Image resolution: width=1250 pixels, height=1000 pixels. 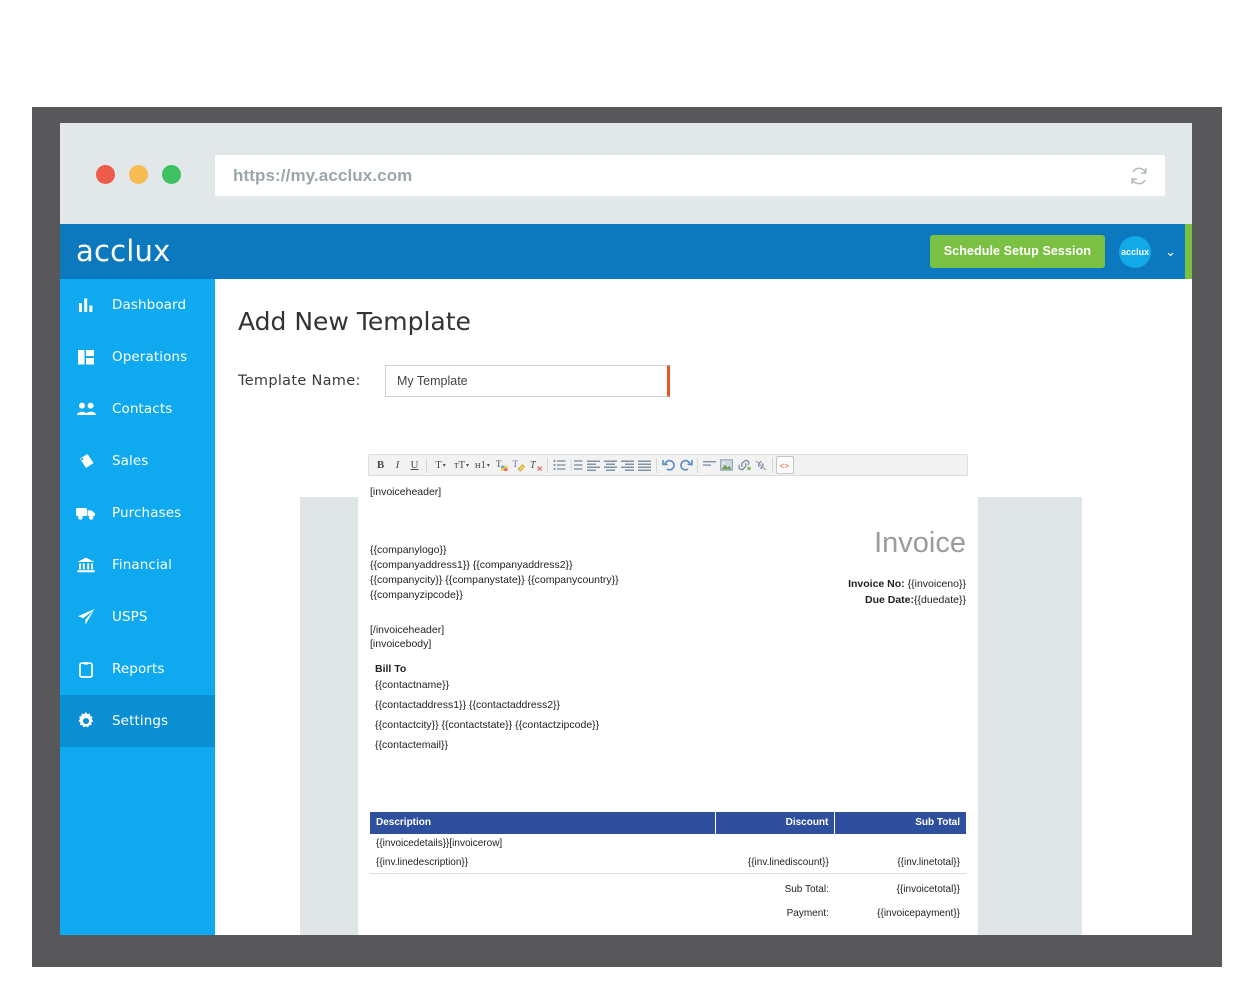 I want to click on text-color-icon: T, so click(x=501, y=465).